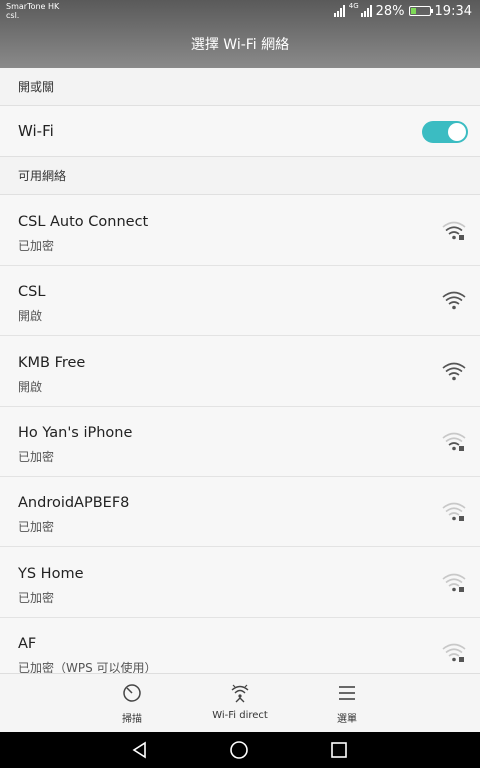  What do you see at coordinates (240, 176) in the screenshot?
I see `section-header-available: 可用網絡` at bounding box center [240, 176].